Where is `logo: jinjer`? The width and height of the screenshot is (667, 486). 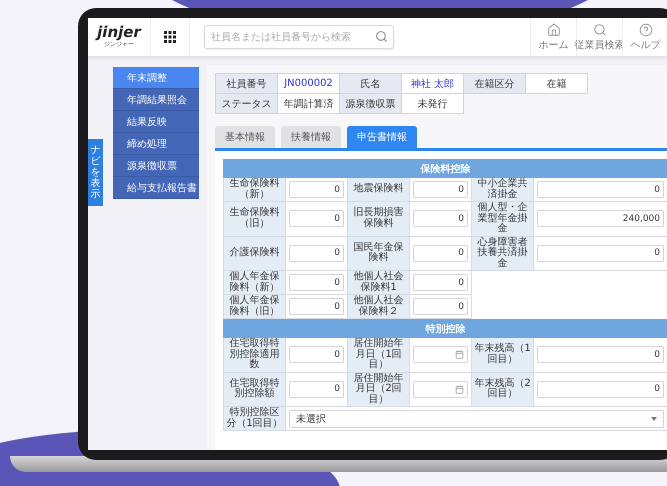 logo: jinjer is located at coordinates (119, 32).